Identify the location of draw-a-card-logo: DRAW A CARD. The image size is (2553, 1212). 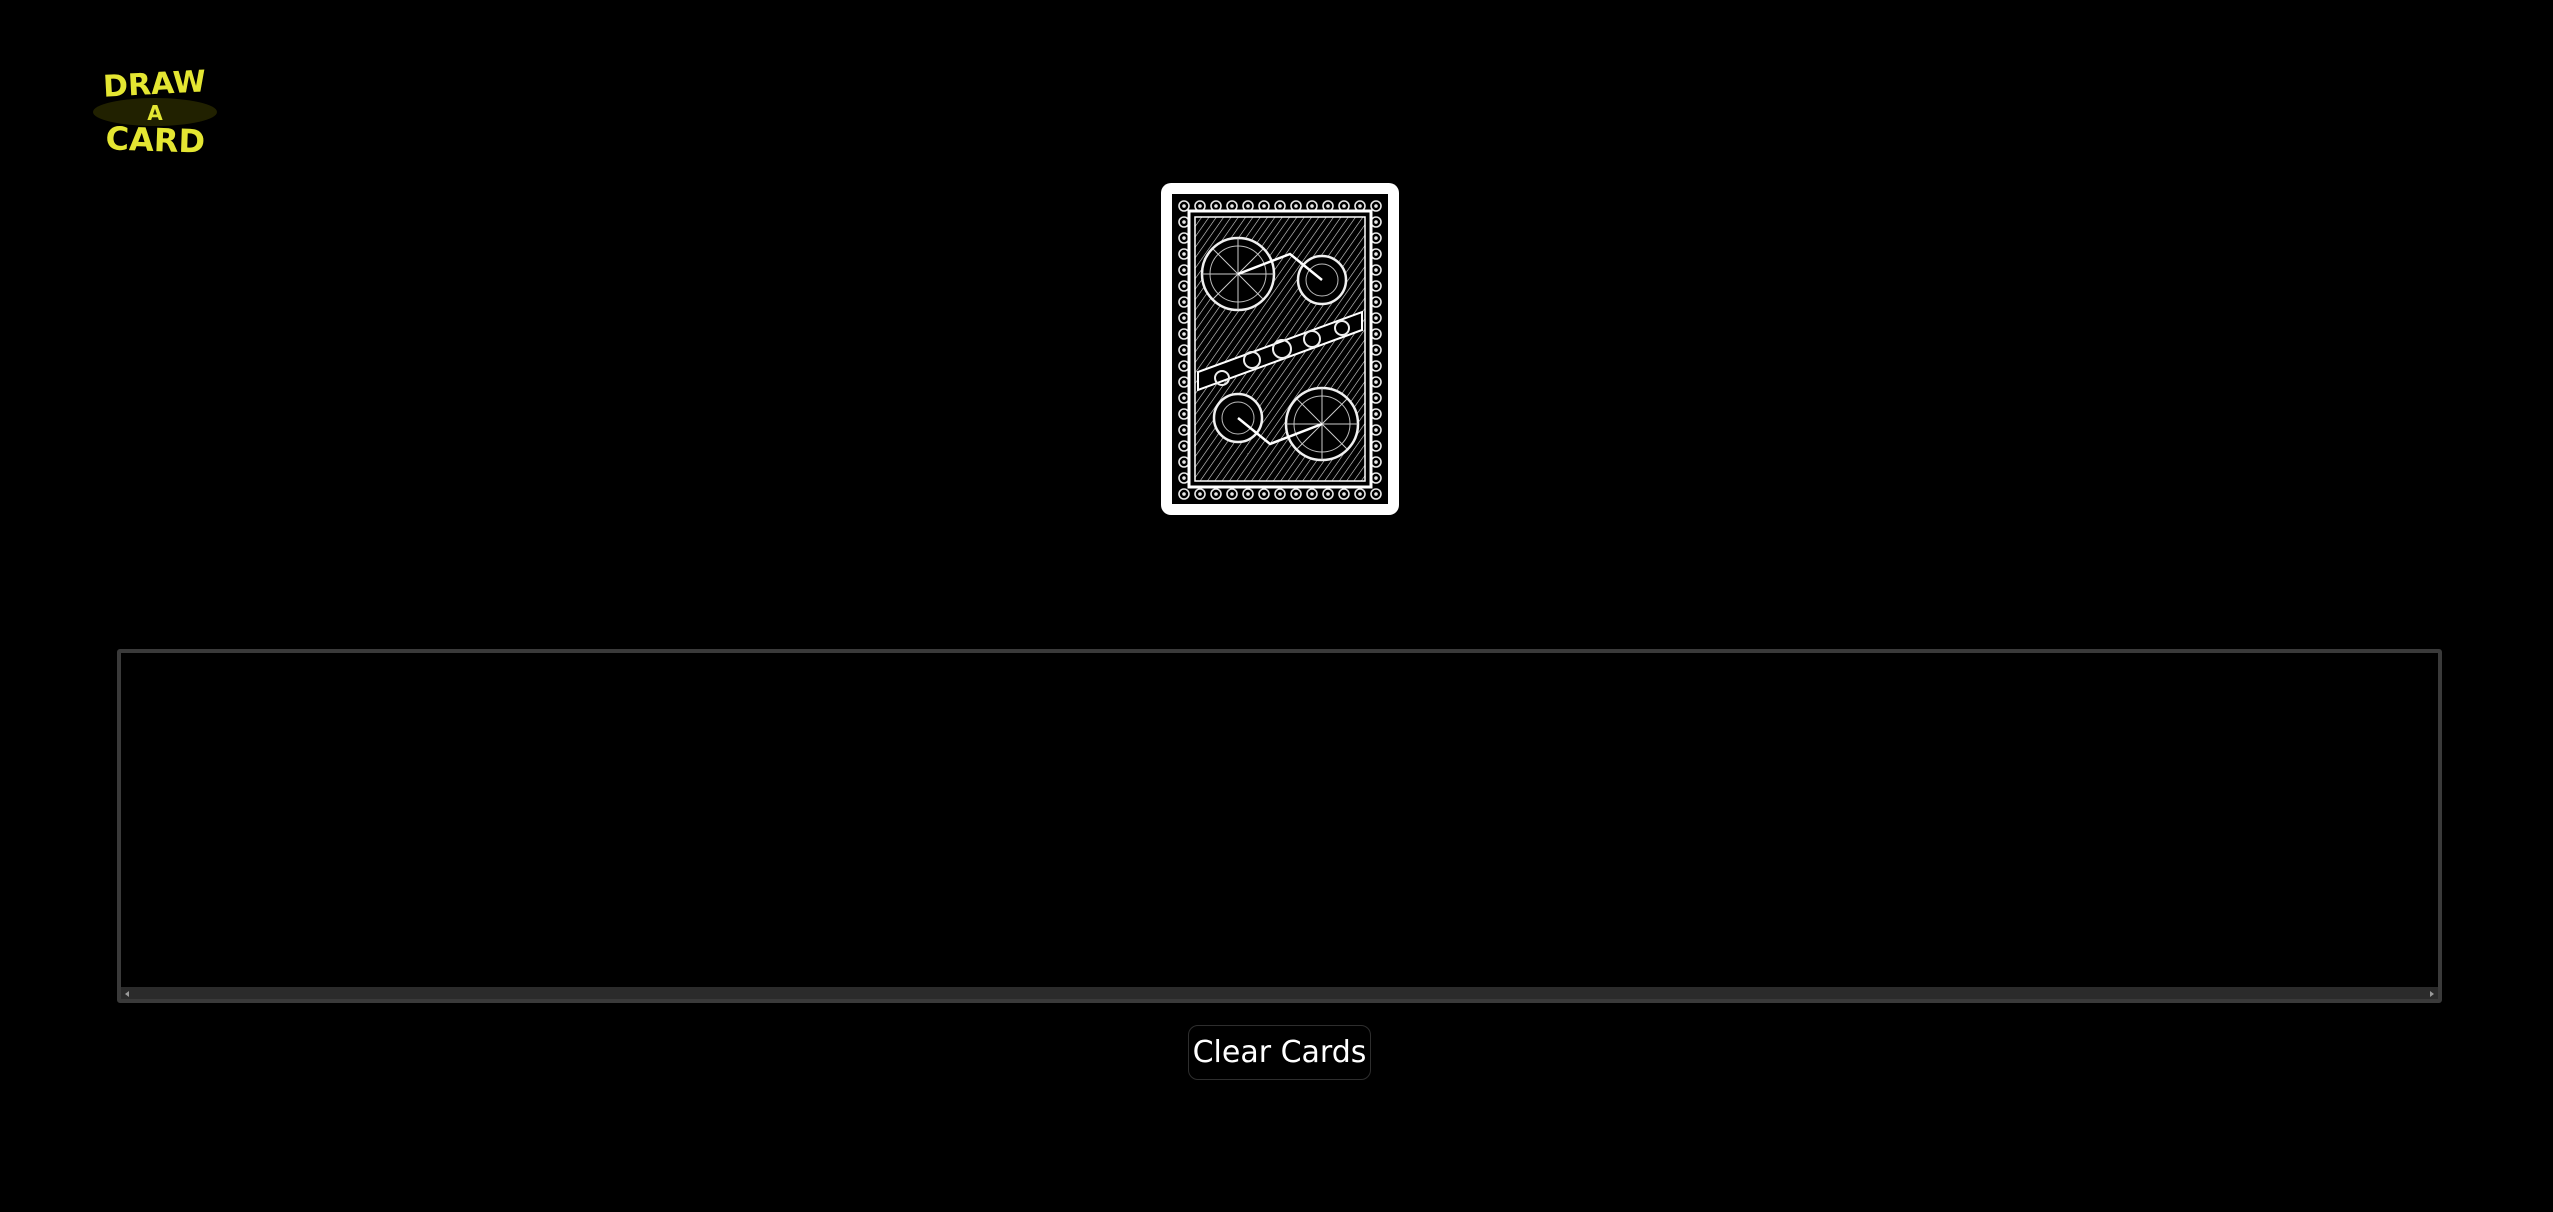
(155, 112).